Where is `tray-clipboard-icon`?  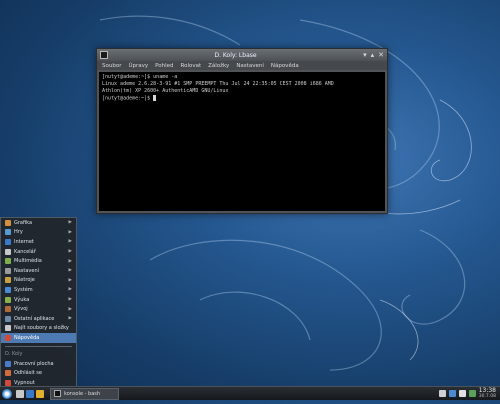 tray-clipboard-icon is located at coordinates (462, 393).